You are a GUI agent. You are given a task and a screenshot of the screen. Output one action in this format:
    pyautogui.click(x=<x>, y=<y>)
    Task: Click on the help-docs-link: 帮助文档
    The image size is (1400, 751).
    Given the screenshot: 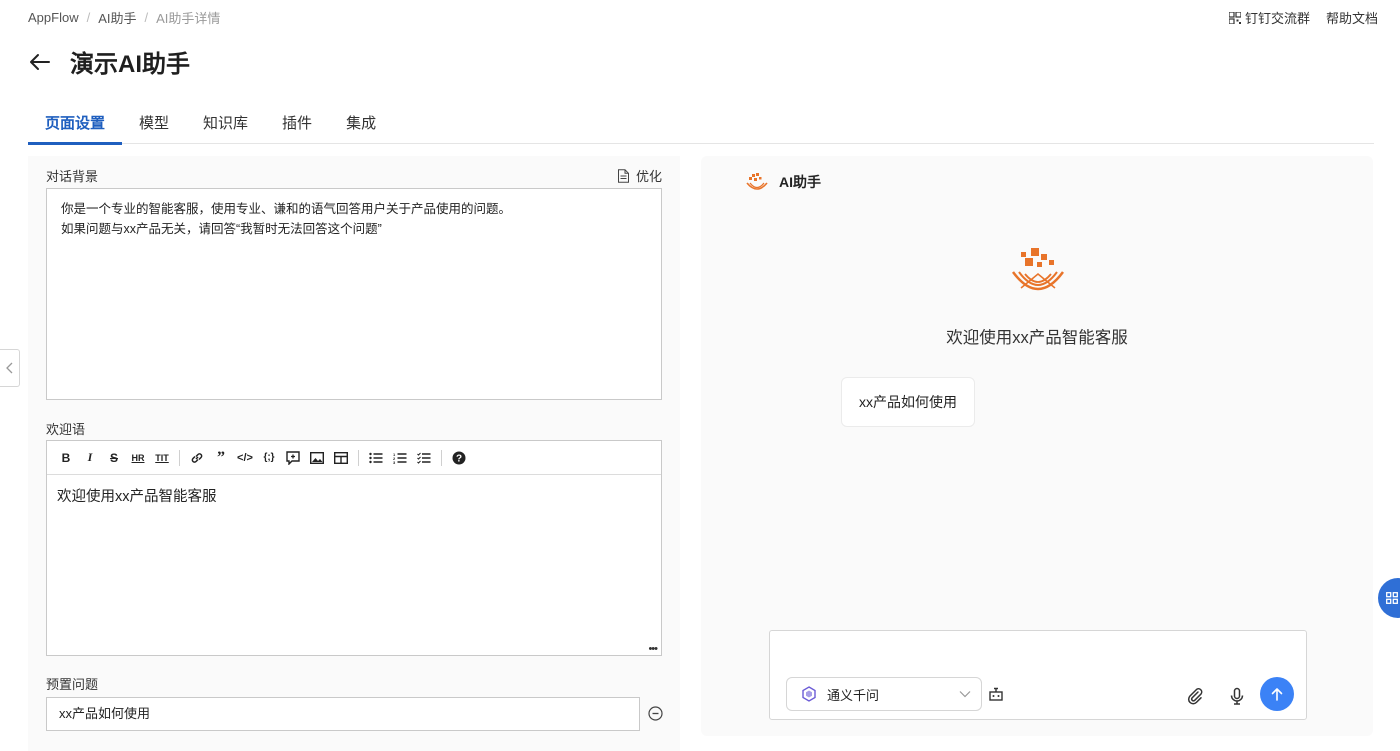 What is the action you would take?
    pyautogui.click(x=1352, y=17)
    